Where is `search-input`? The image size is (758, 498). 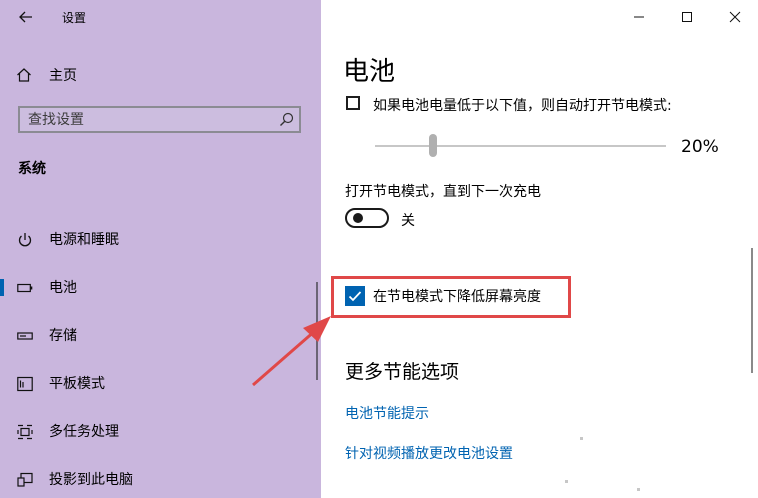
search-input is located at coordinates (144, 119).